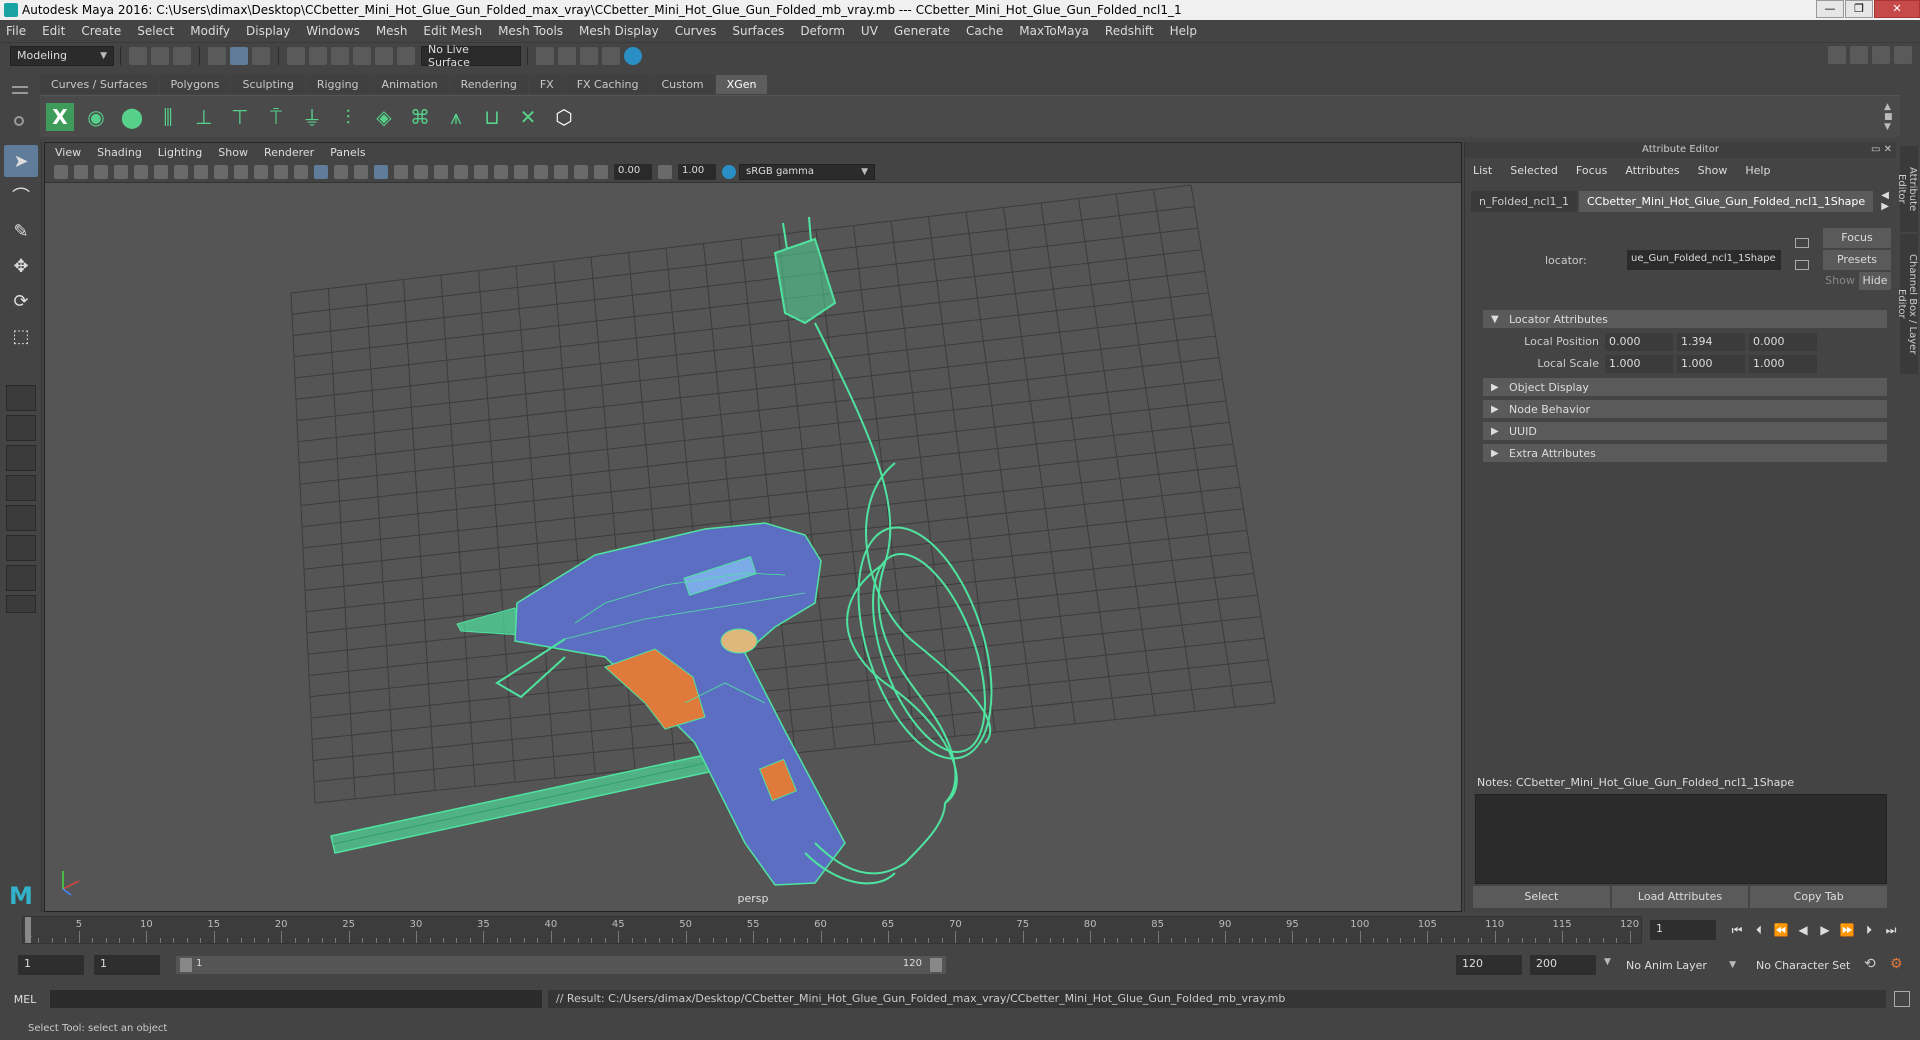 The width and height of the screenshot is (1920, 1040). I want to click on command-input, so click(296, 999).